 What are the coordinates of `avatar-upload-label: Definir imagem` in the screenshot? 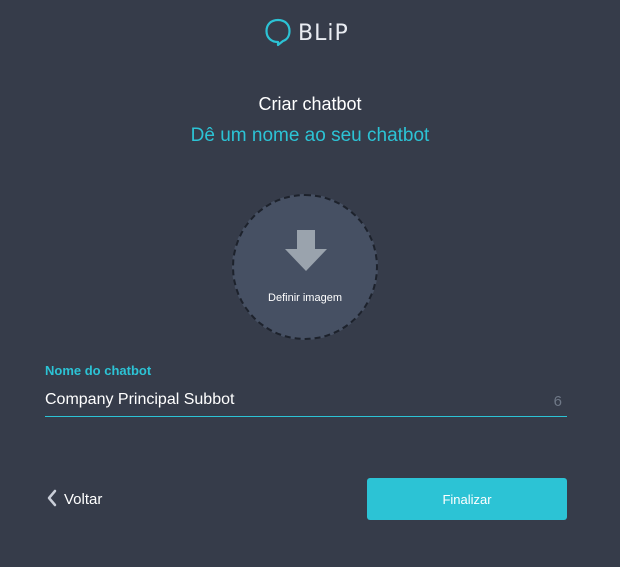 It's located at (305, 298).